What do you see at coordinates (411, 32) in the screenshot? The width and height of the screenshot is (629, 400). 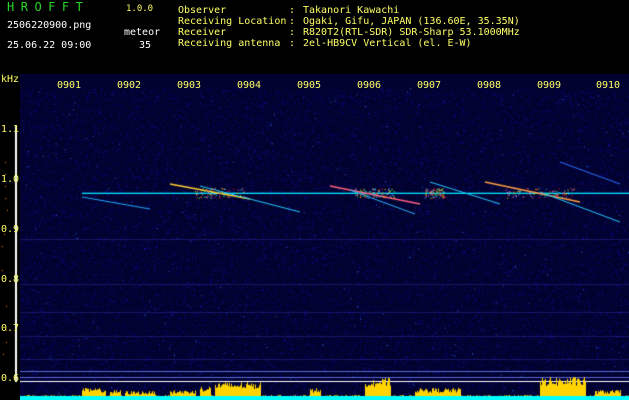 I see `info-value: R820T2(RTL-SDR) SDR-Sharp 53.1000MHz` at bounding box center [411, 32].